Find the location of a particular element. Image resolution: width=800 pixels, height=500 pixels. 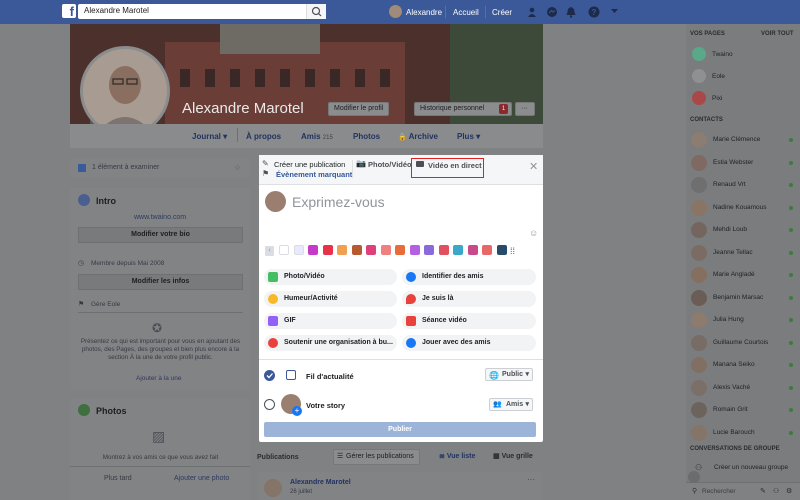

close-icon: ✕ is located at coordinates (533, 166).